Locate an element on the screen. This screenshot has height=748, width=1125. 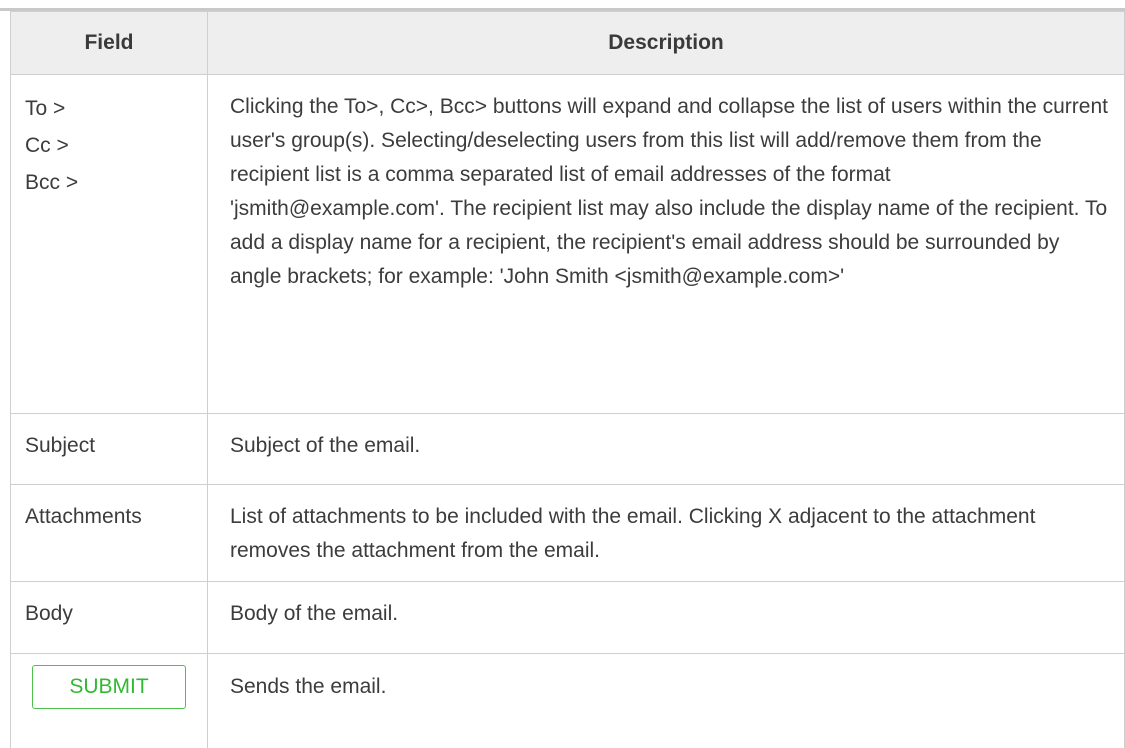
subject-field-label: Subject is located at coordinates (109, 449).